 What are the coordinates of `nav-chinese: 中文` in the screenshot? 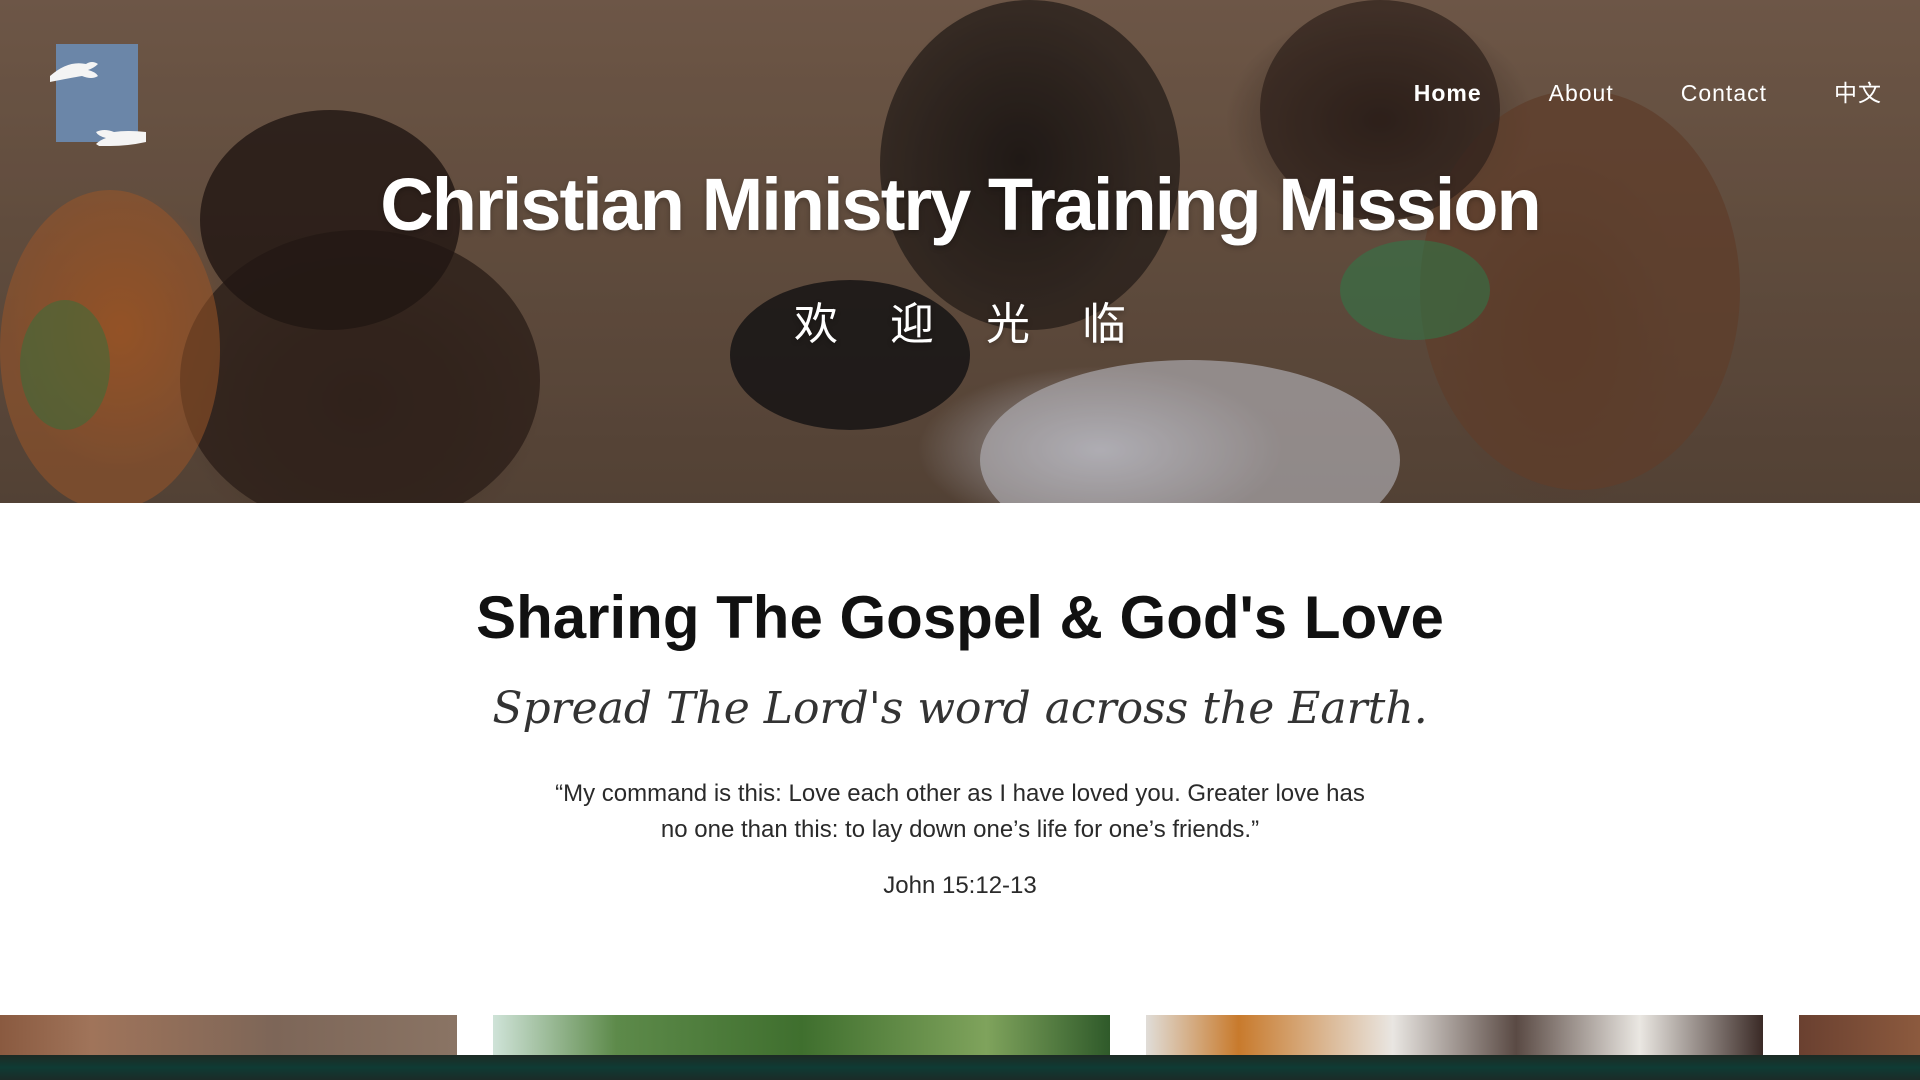 It's located at (1858, 93).